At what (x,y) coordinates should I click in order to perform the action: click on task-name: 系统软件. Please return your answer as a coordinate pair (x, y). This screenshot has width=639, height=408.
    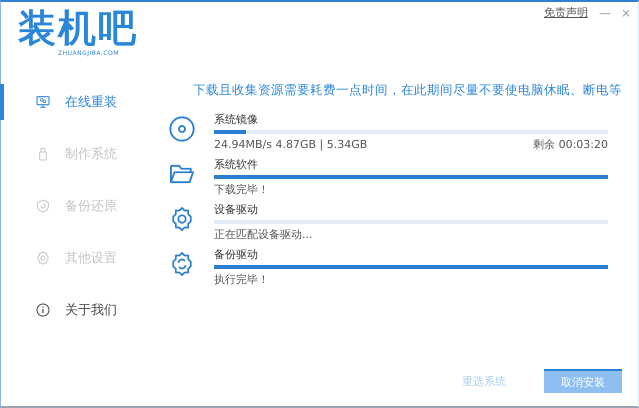
    Looking at the image, I should click on (236, 165).